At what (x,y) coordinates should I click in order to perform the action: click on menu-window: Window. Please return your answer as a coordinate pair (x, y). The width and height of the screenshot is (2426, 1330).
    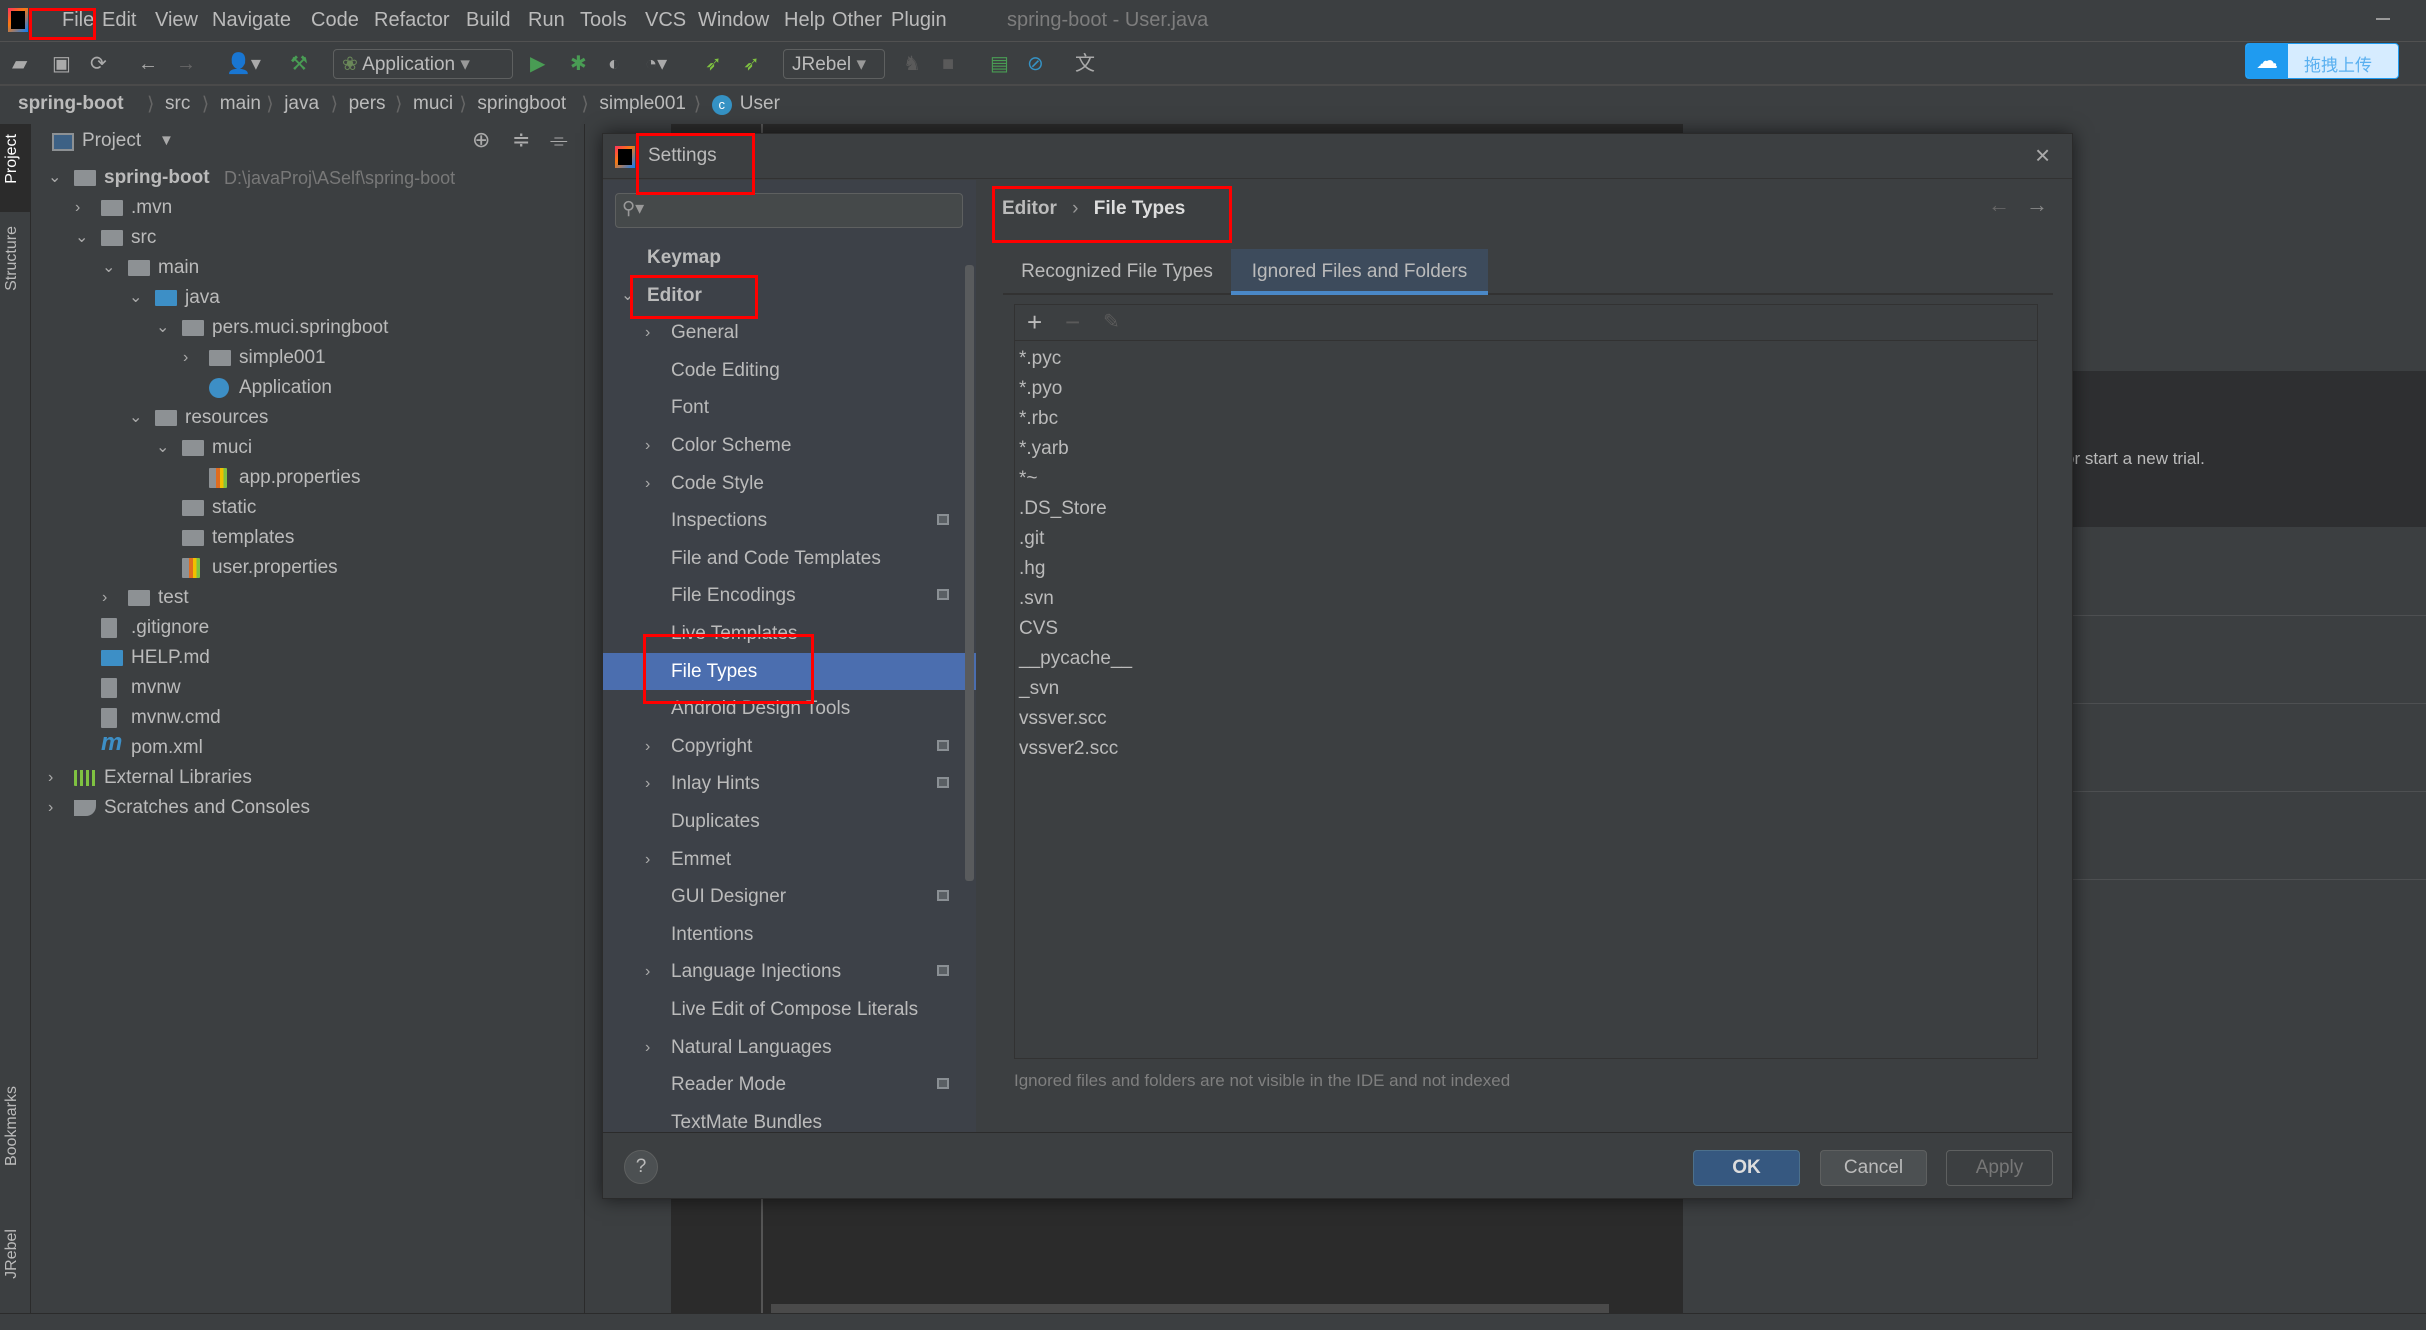
    Looking at the image, I should click on (733, 20).